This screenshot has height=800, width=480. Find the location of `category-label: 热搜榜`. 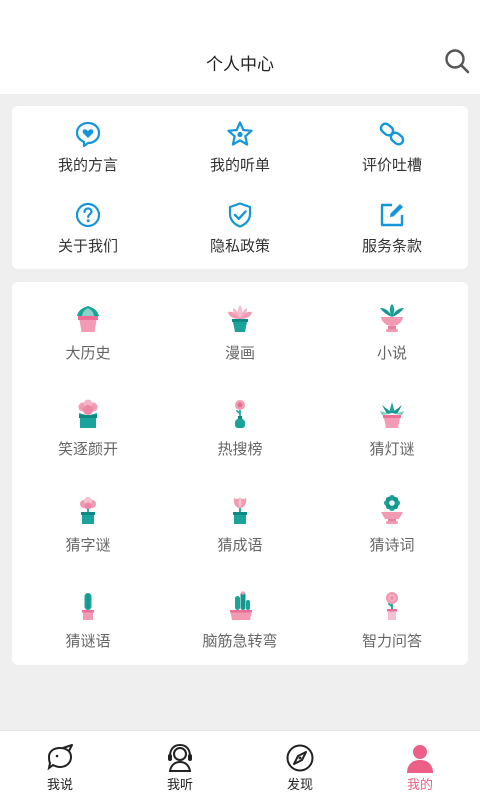

category-label: 热搜榜 is located at coordinates (240, 449).